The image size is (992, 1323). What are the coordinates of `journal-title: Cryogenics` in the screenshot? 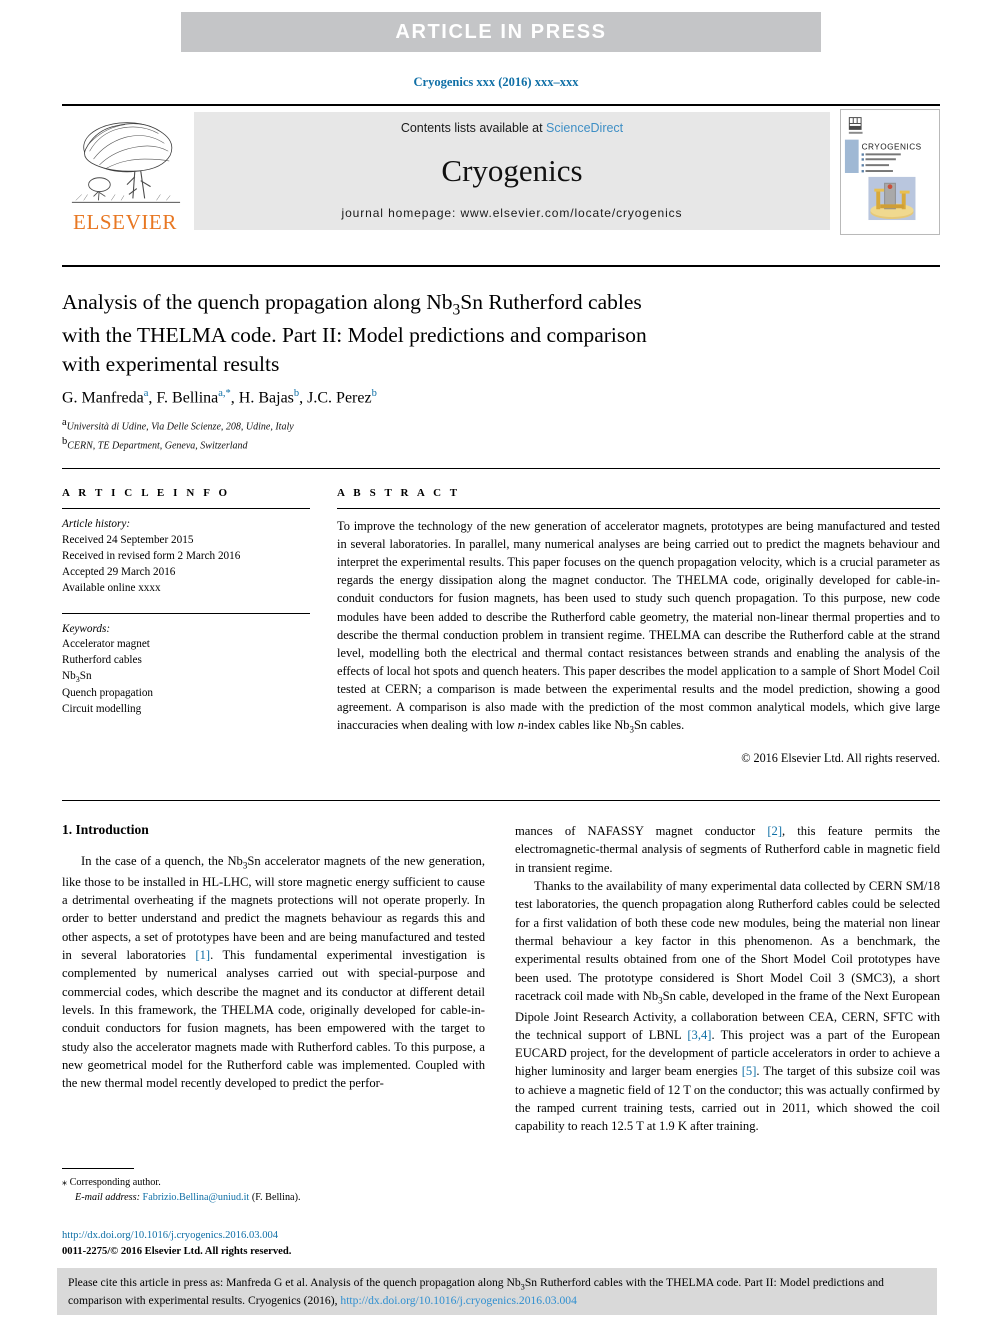 It's located at (512, 170).